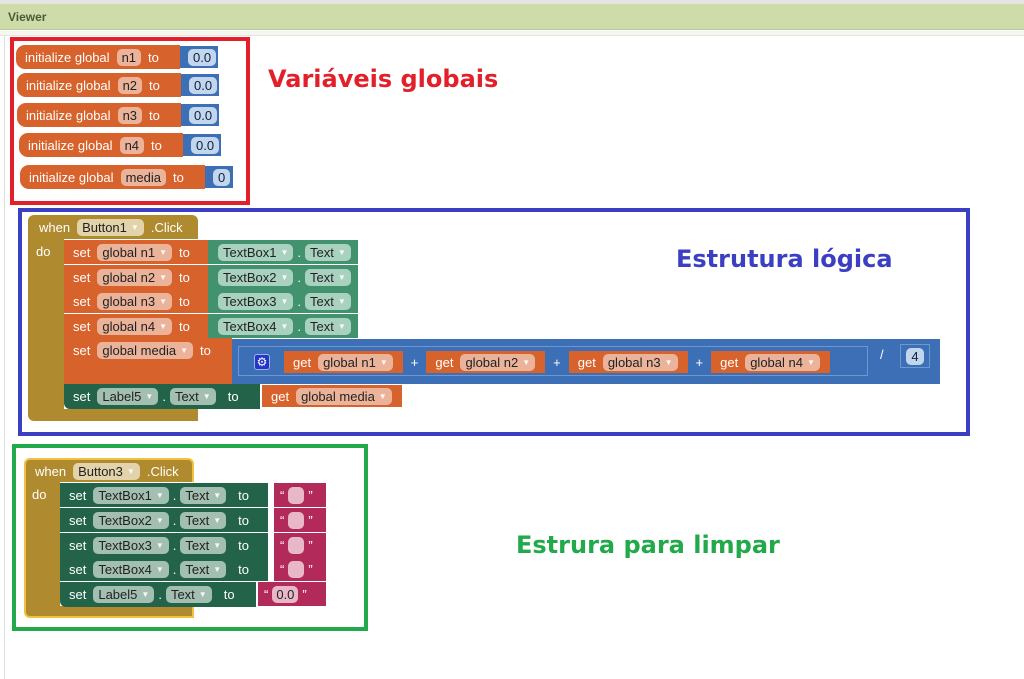  I want to click on set-component-block: set TextBox3 ▼ . Text ▼ to, so click(164, 545).